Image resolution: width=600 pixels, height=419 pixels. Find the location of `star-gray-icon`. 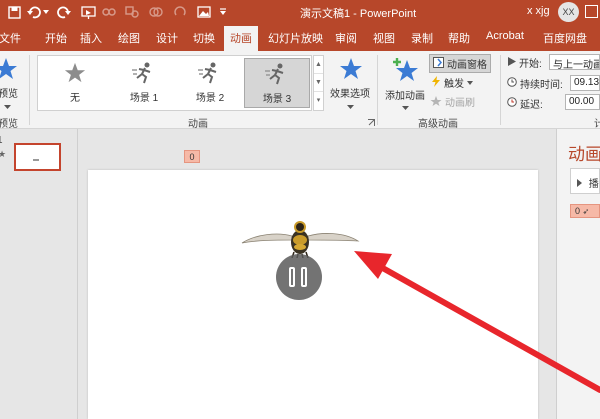

star-gray-icon is located at coordinates (75, 73).